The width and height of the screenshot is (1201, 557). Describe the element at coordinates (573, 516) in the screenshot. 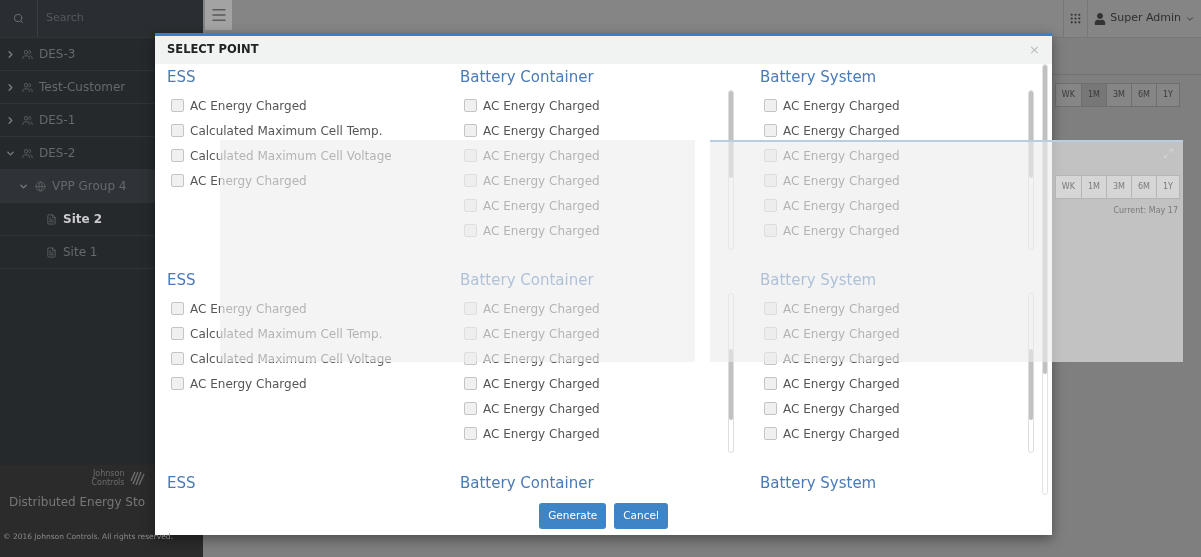

I see `dialog-button: Generate` at that location.